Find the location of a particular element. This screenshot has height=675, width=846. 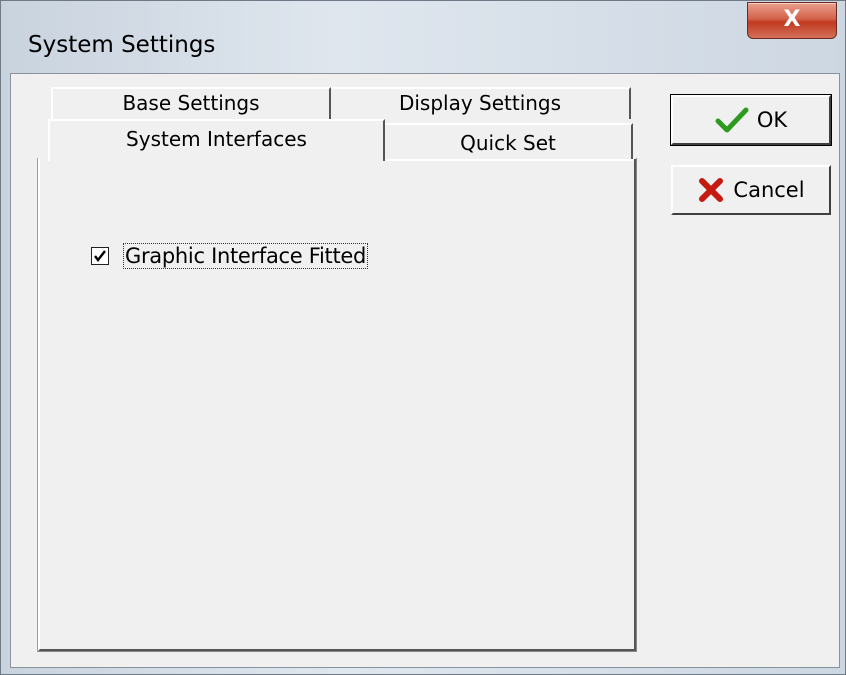

graphic-interface-checkbox is located at coordinates (100, 256).